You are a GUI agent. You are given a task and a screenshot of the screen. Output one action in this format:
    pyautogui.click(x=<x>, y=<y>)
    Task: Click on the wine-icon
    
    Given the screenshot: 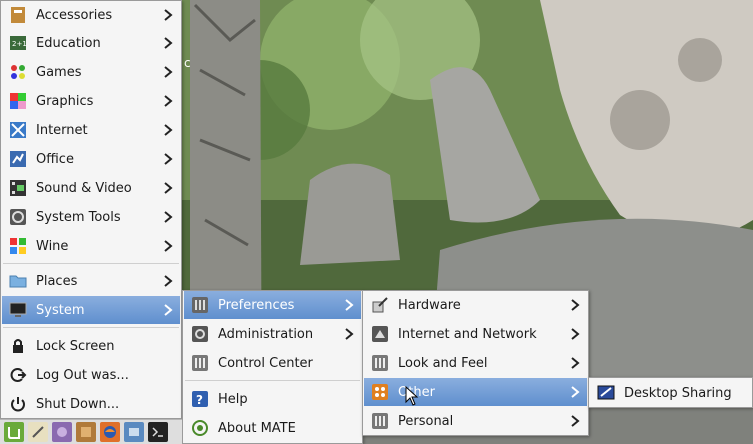 What is the action you would take?
    pyautogui.click(x=18, y=246)
    